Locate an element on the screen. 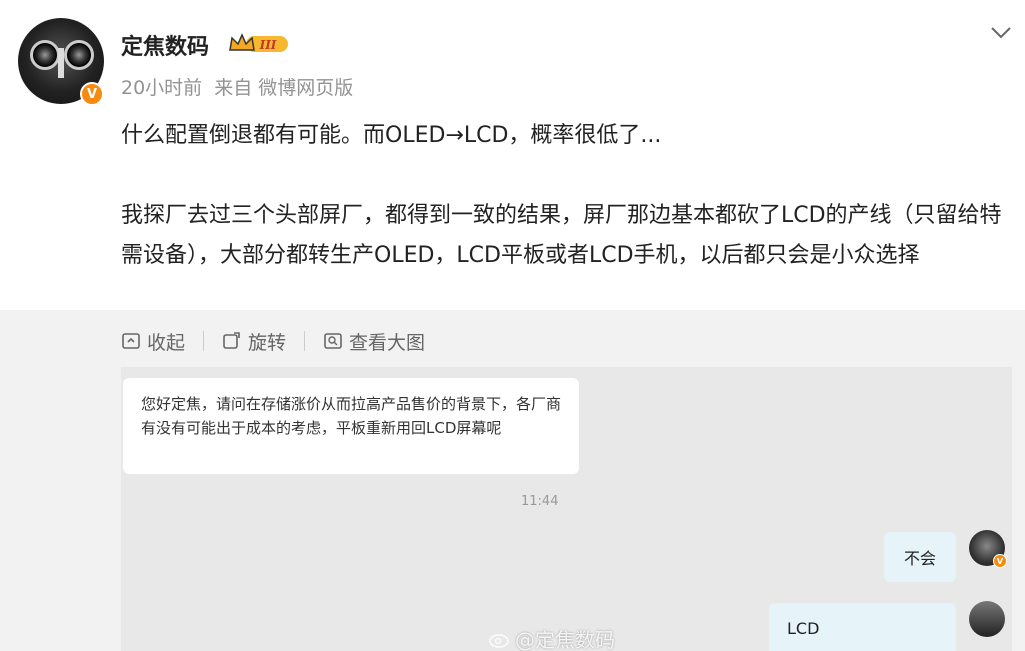 The image size is (1025, 651). view-large-button: 查看大图 is located at coordinates (374, 341).